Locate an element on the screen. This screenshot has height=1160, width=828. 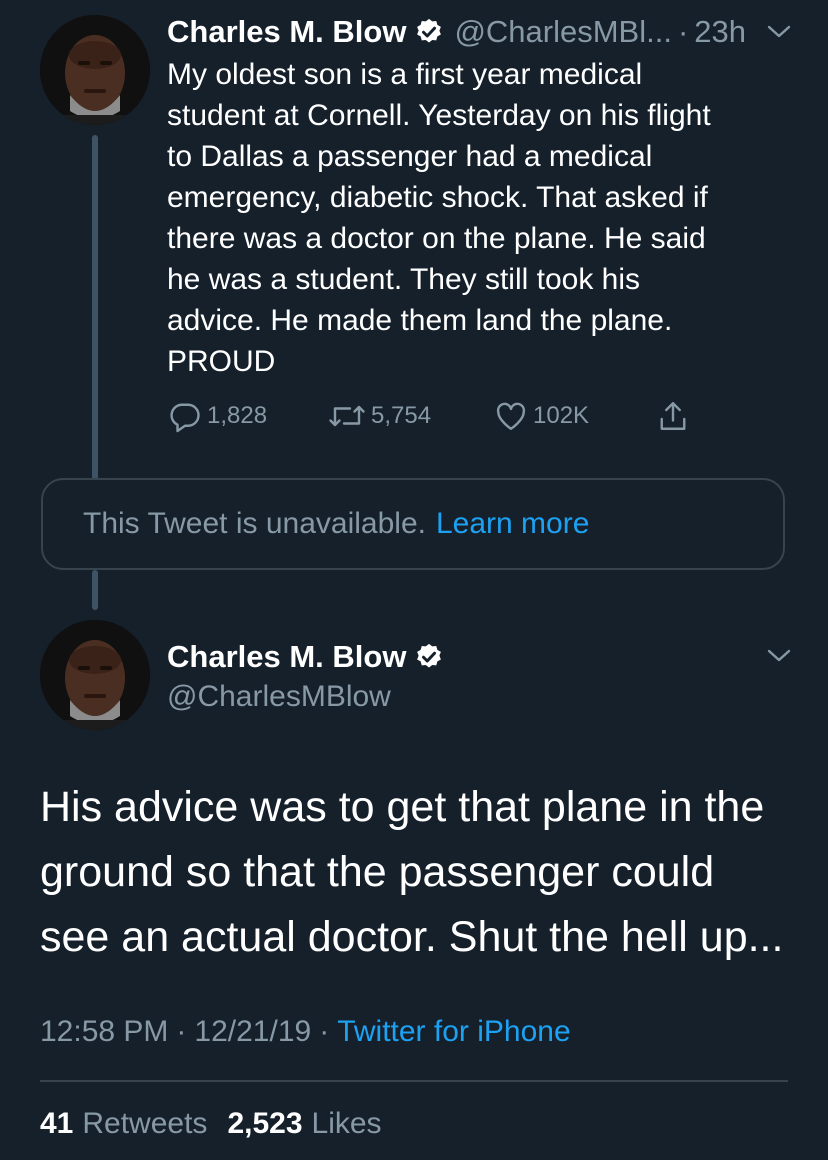
retweets-count: 41 is located at coordinates (56, 1124).